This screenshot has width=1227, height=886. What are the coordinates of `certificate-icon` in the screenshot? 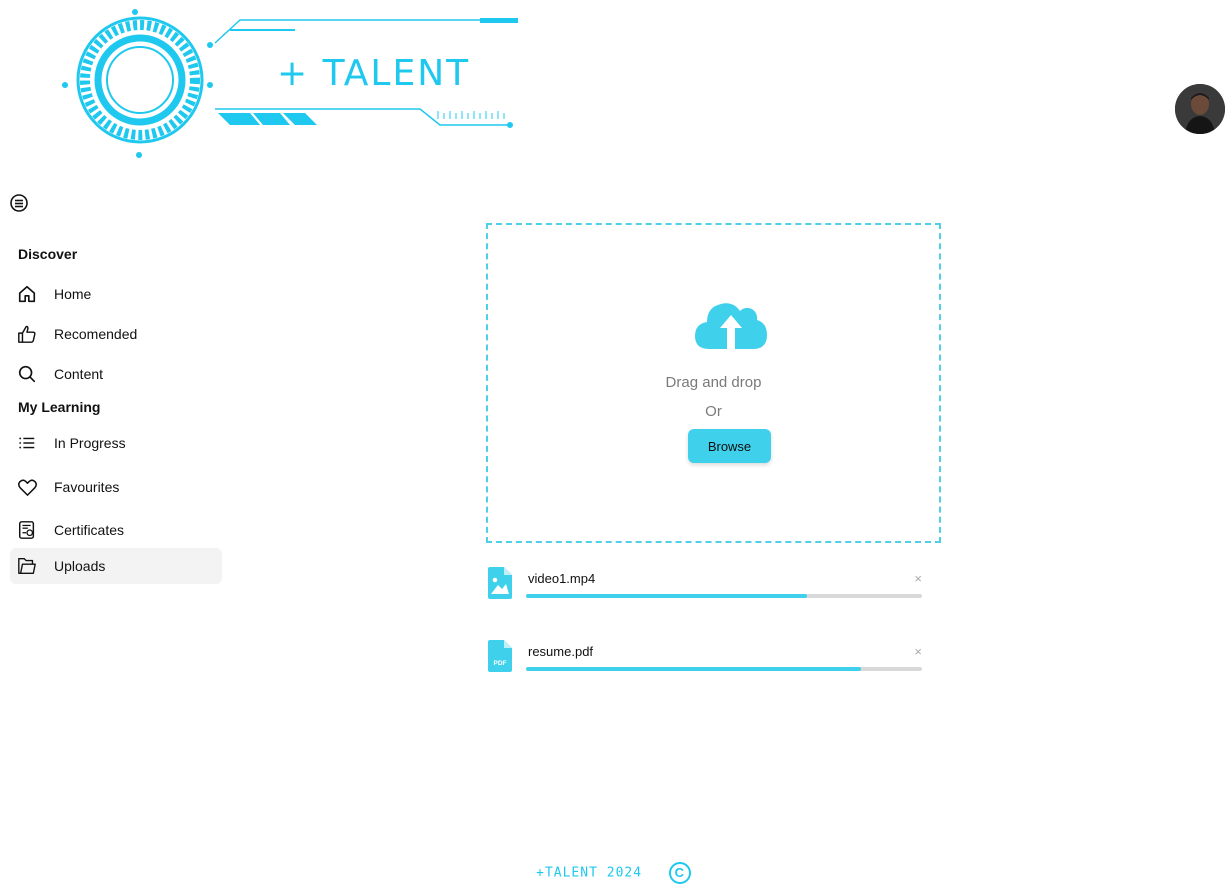 It's located at (27, 530).